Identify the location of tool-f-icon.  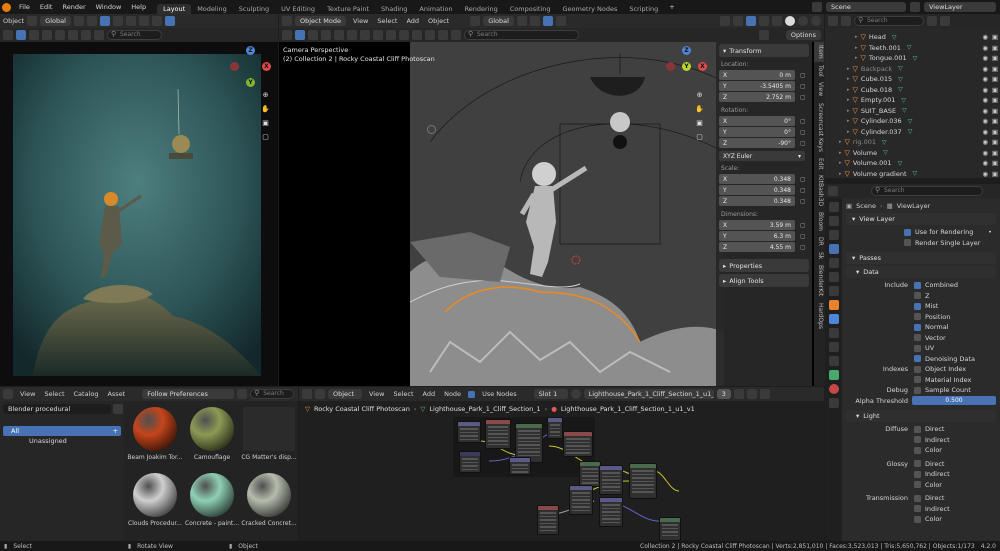
(430, 35).